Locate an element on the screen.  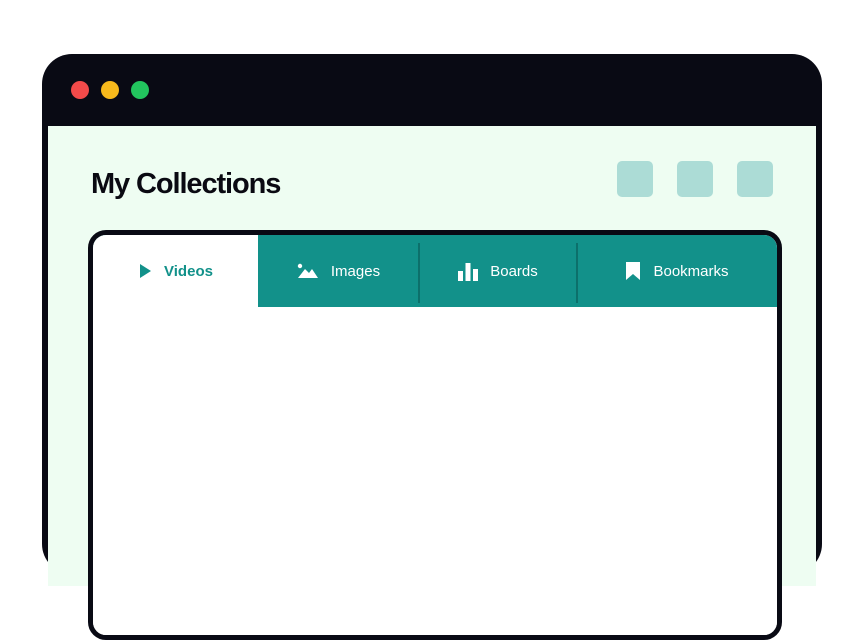
minimize-window-button is located at coordinates (110, 90).